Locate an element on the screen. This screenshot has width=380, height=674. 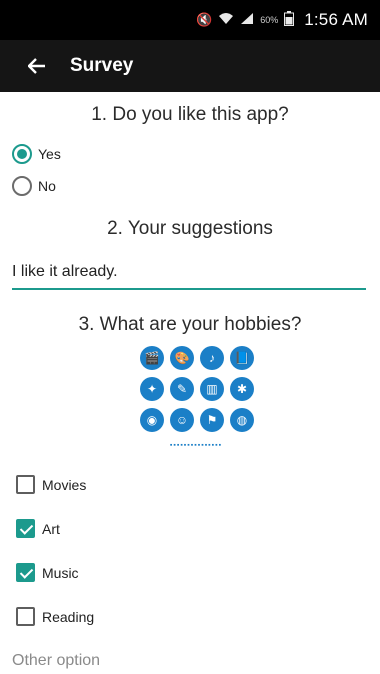
palette-icon: 🎨 is located at coordinates (182, 358).